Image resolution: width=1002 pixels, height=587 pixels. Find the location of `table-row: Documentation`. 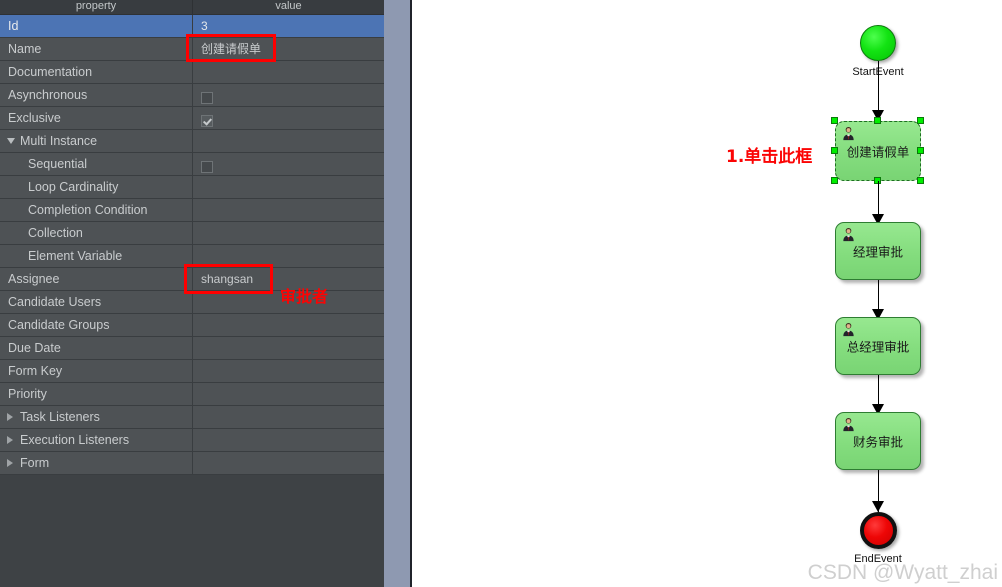

table-row: Documentation is located at coordinates (192, 72).